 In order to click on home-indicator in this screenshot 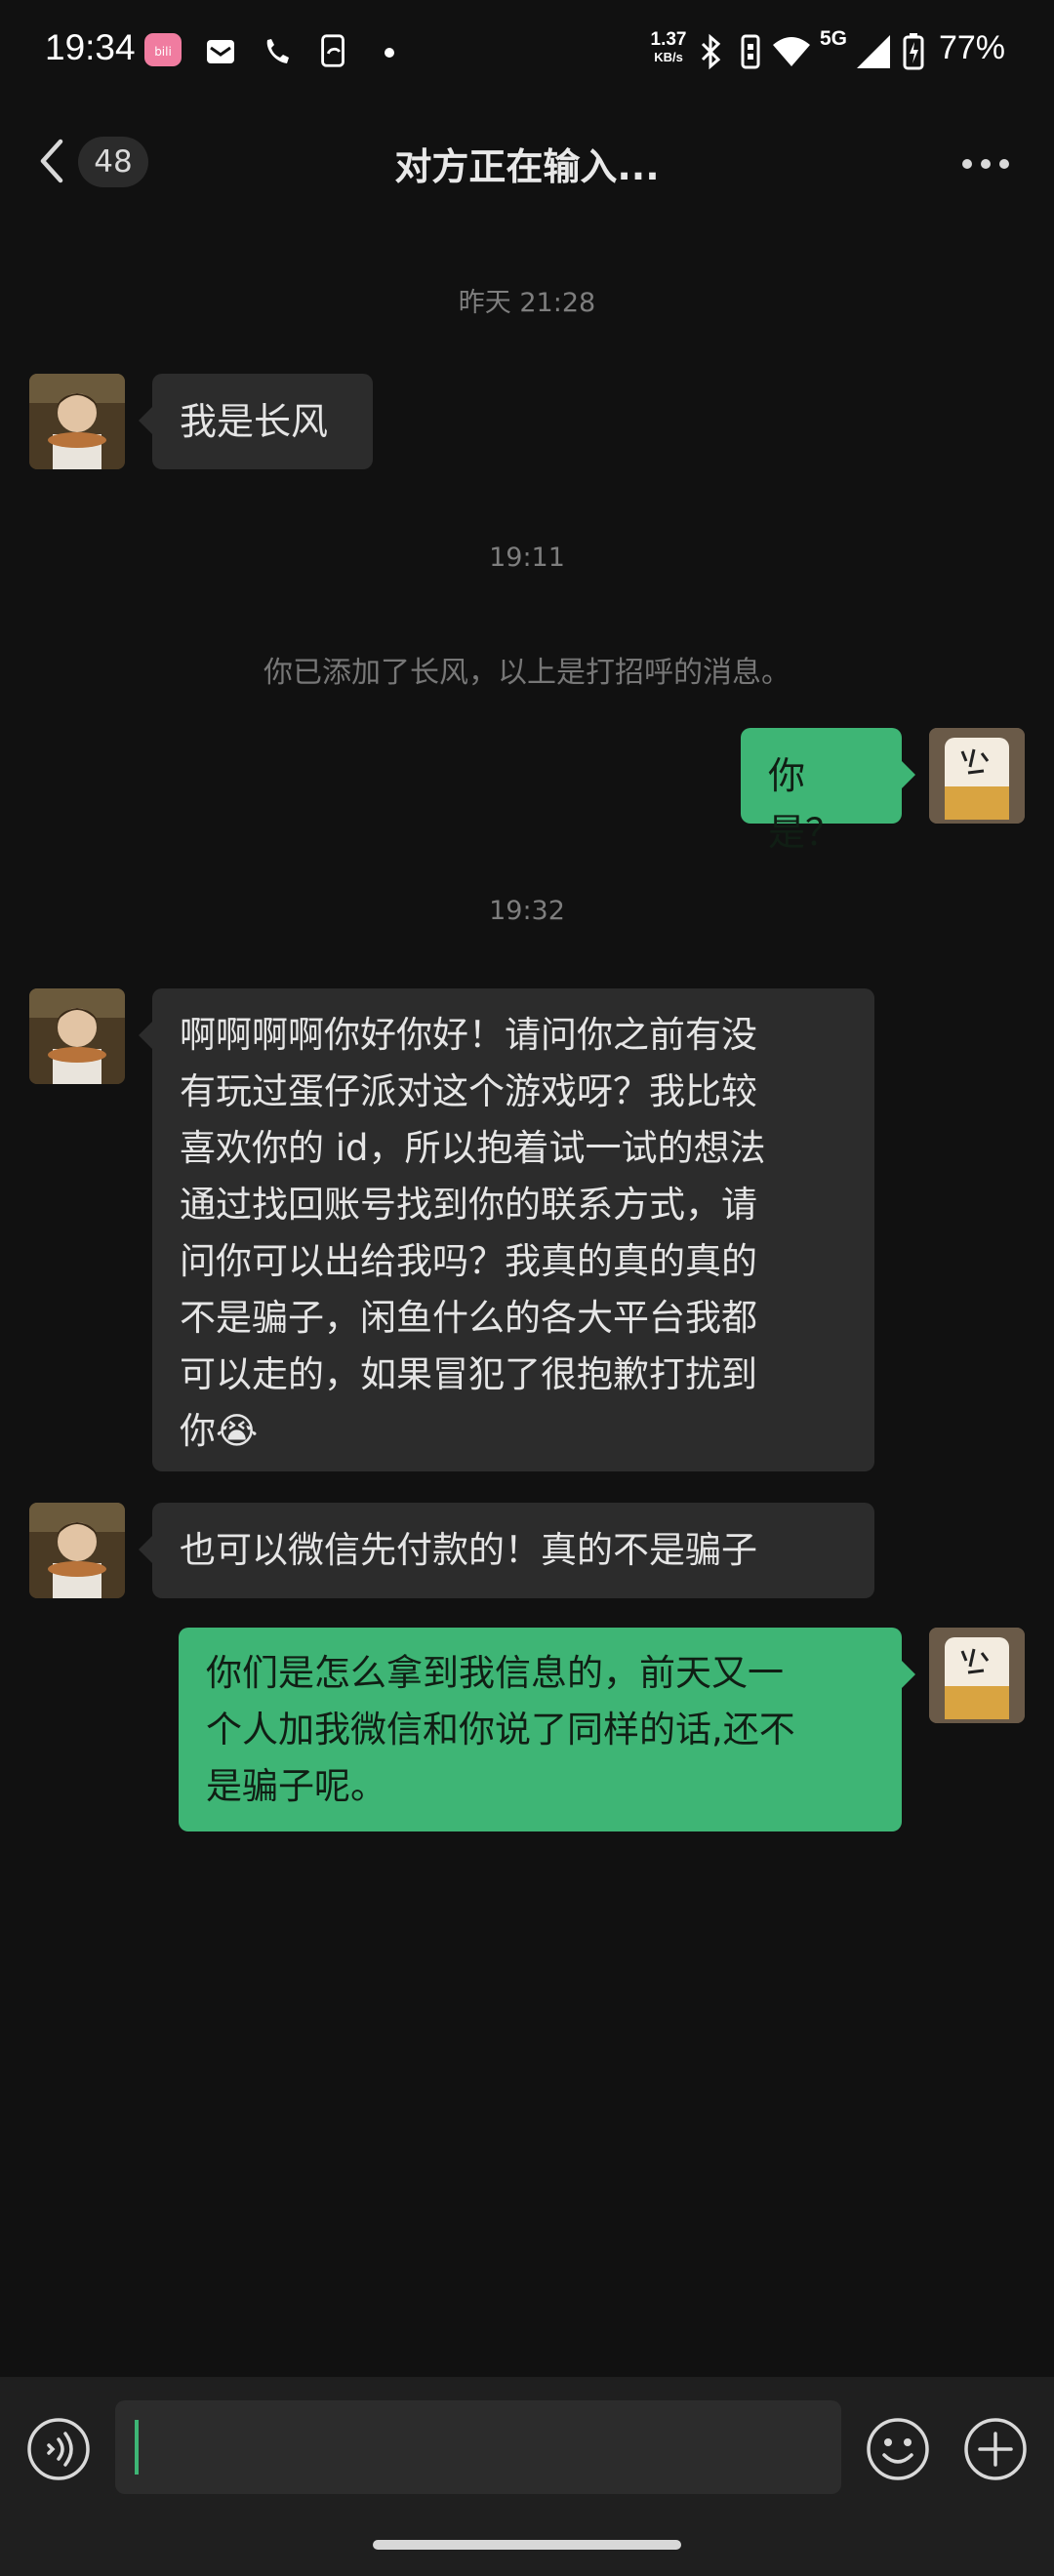, I will do `click(527, 2545)`.